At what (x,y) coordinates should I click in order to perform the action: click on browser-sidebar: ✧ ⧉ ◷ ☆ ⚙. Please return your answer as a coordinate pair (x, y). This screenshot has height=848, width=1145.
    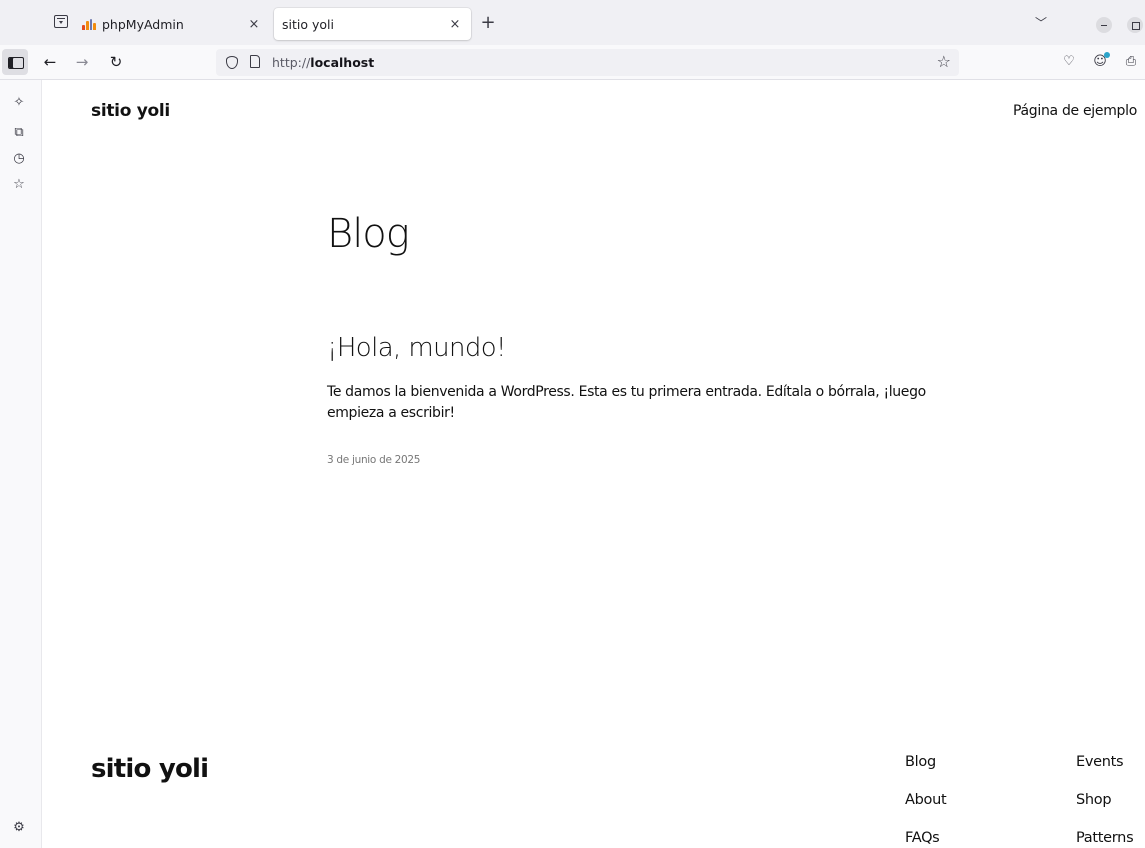
    Looking at the image, I should click on (21, 464).